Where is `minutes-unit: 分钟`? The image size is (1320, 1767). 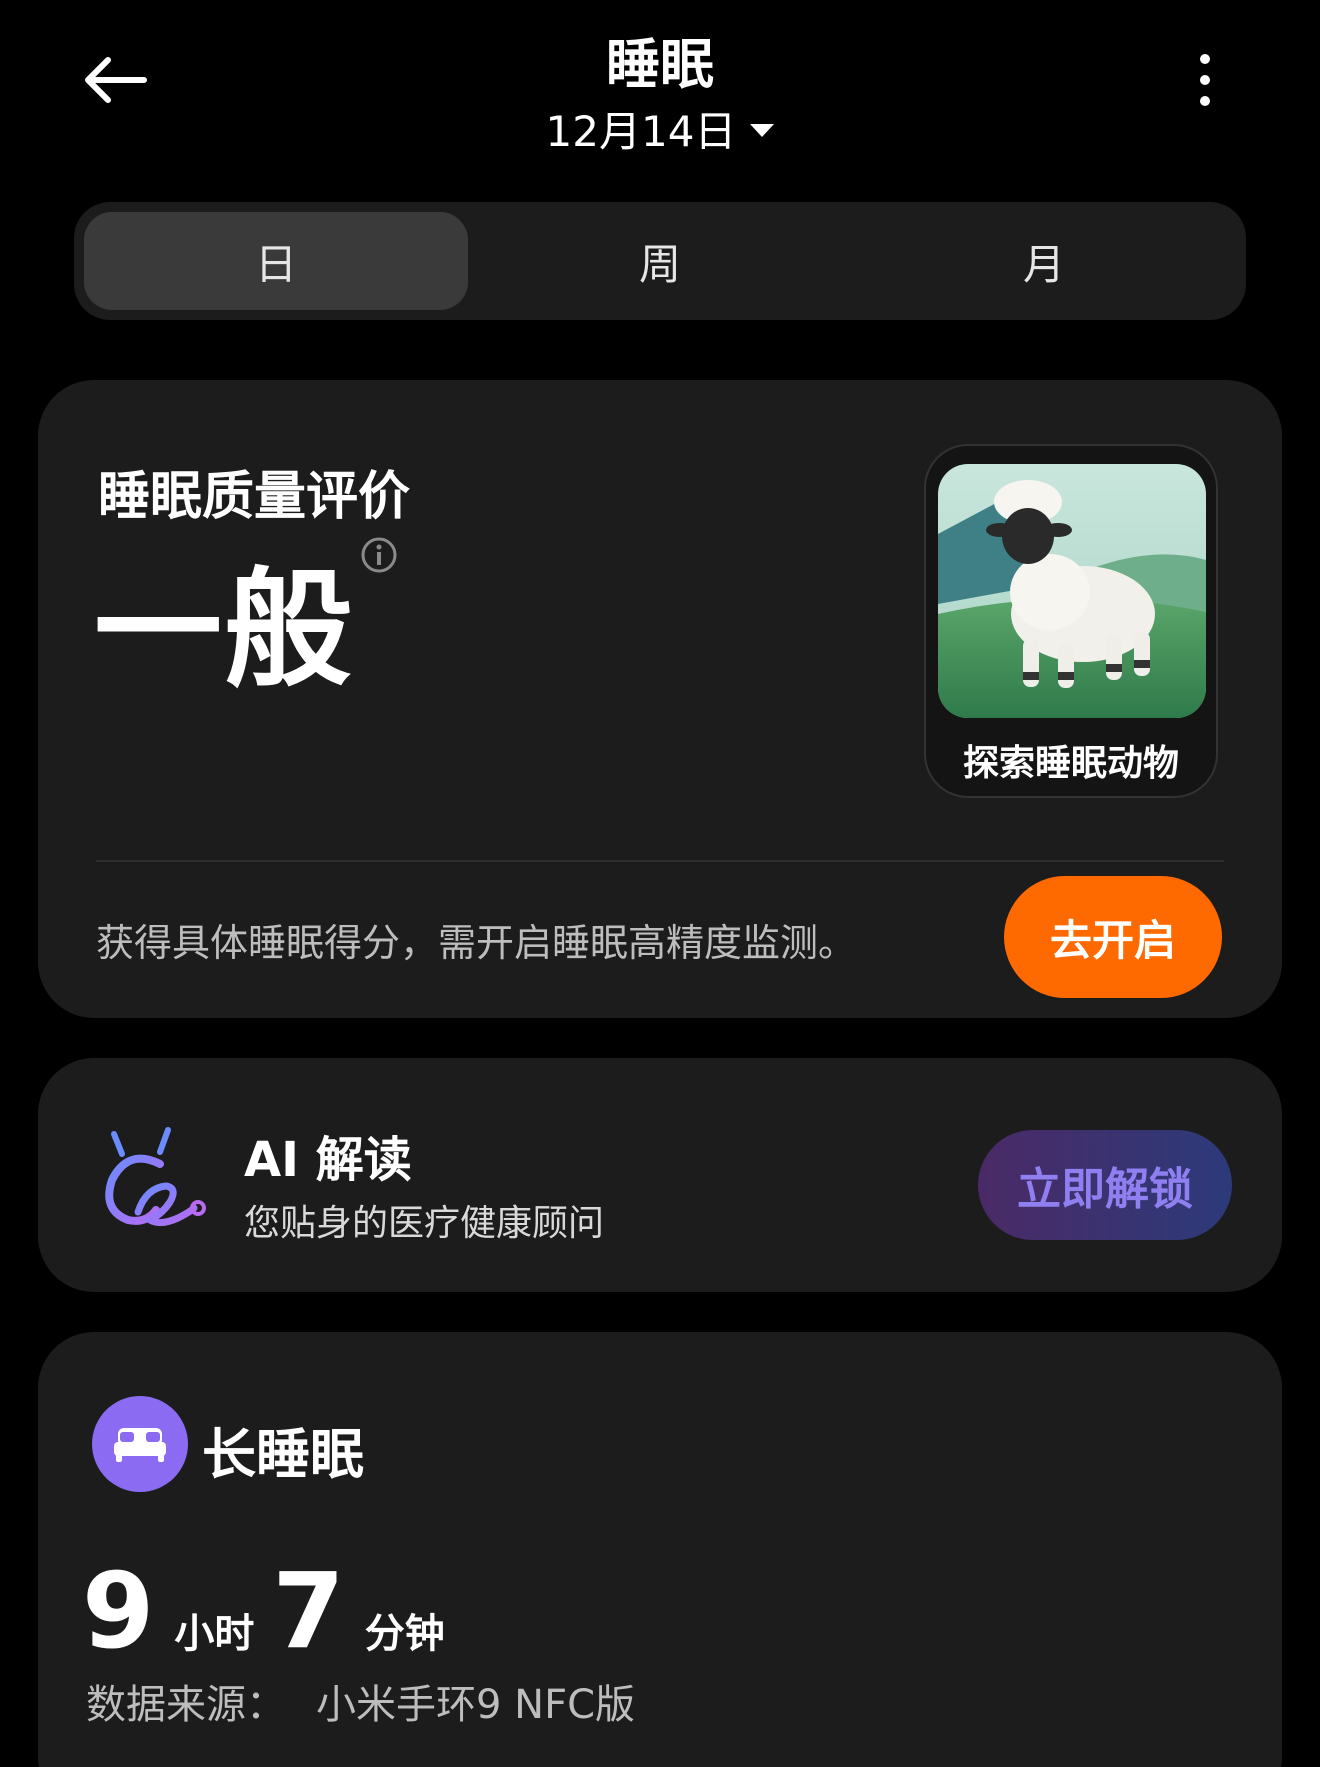 minutes-unit: 分钟 is located at coordinates (404, 1634).